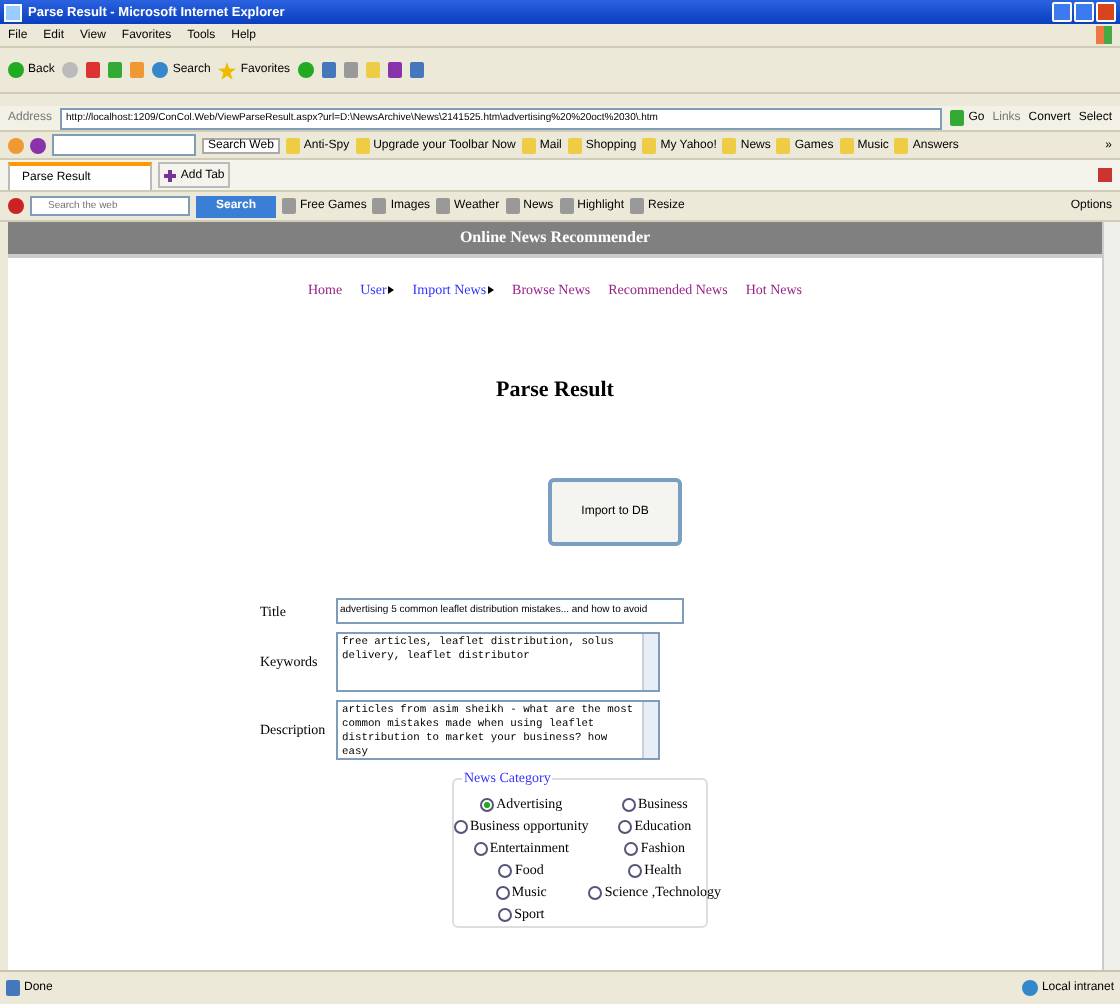  Describe the element at coordinates (1062, 12) in the screenshot. I see `minimize-button` at that location.